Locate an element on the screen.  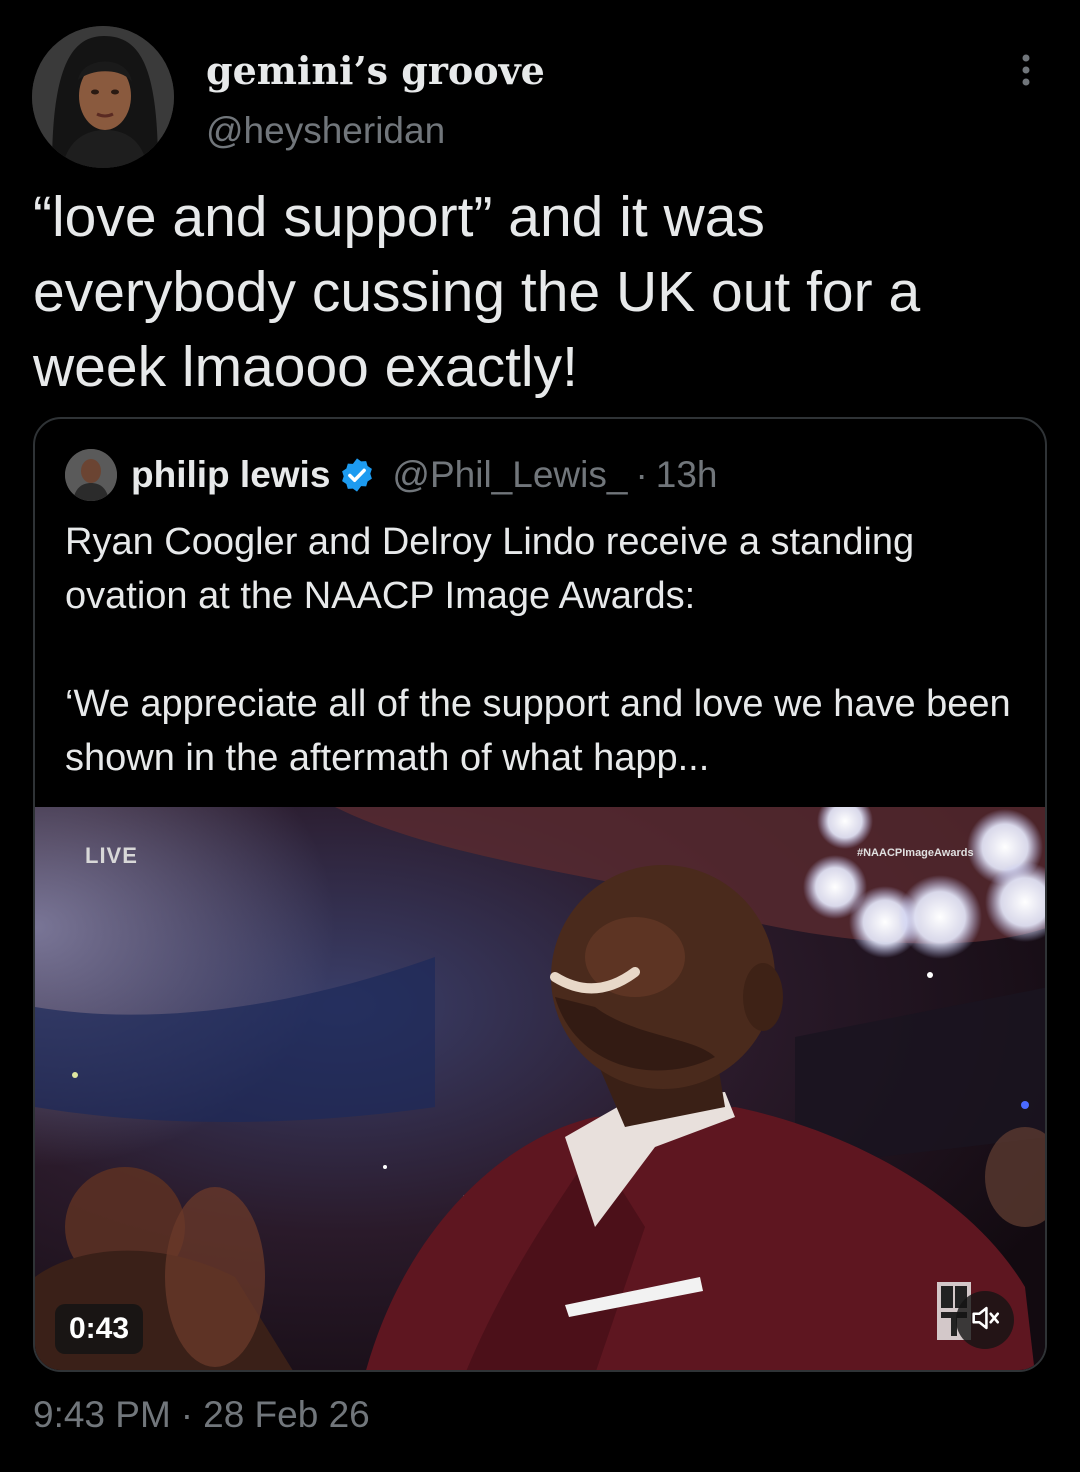
video-duration-badge: 0:43 is located at coordinates (99, 1329).